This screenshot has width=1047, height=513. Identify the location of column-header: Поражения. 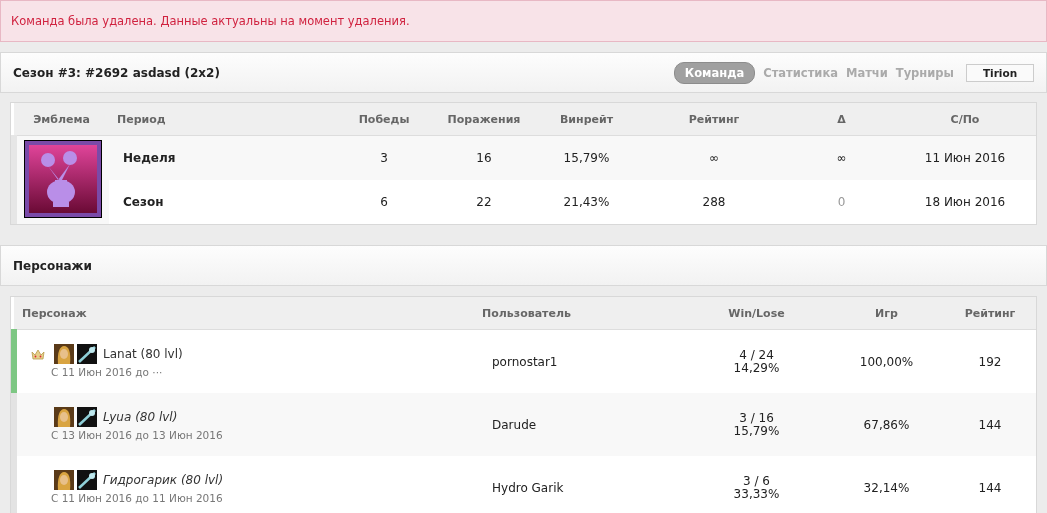
(484, 119).